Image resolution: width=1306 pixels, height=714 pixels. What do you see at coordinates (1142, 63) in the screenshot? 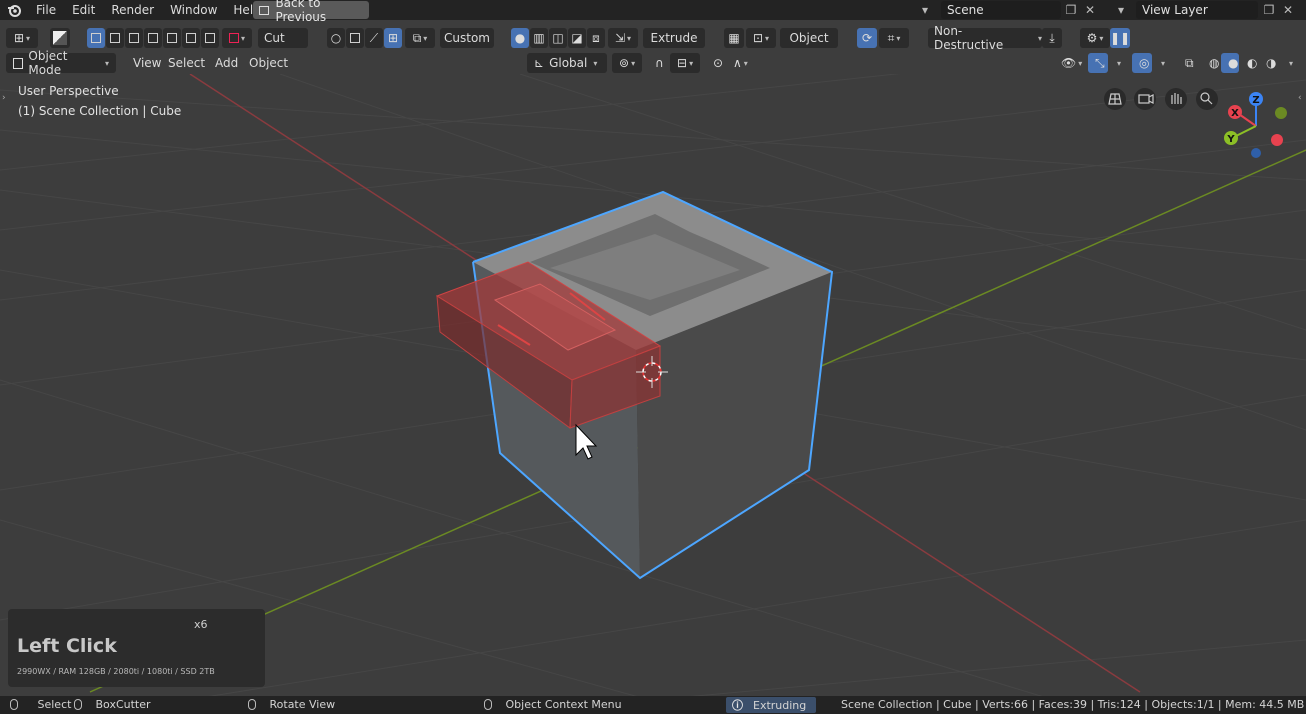
I see `overlay-toggle-icon: ◎` at bounding box center [1142, 63].